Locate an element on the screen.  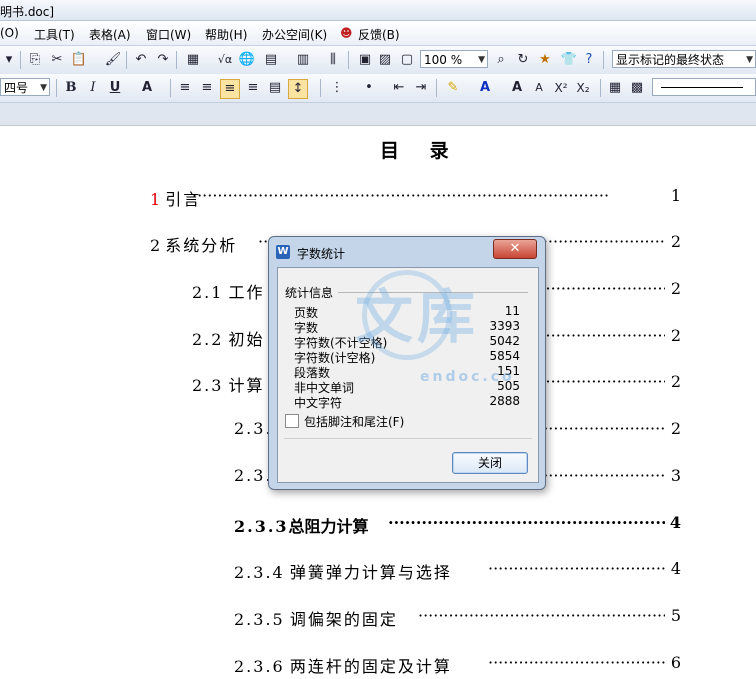
menu-feedback: 反馈(B) is located at coordinates (379, 34).